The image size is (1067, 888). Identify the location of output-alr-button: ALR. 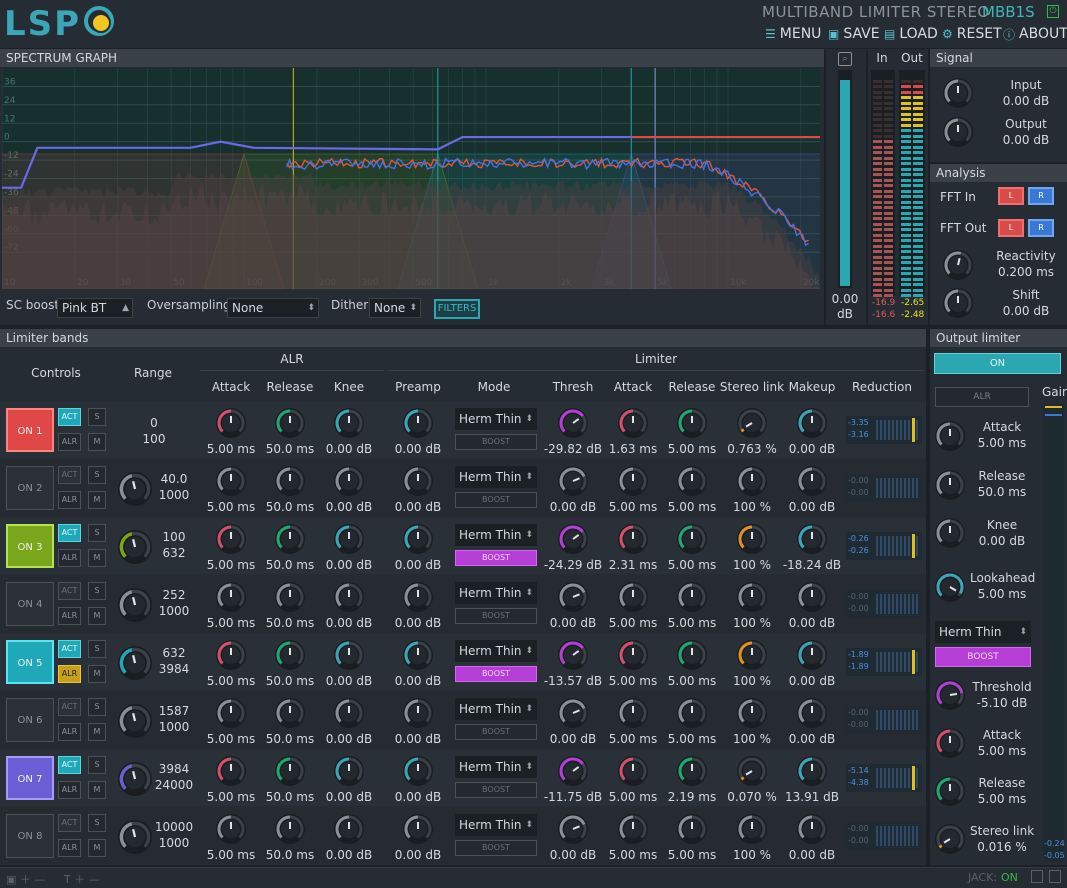
(982, 397).